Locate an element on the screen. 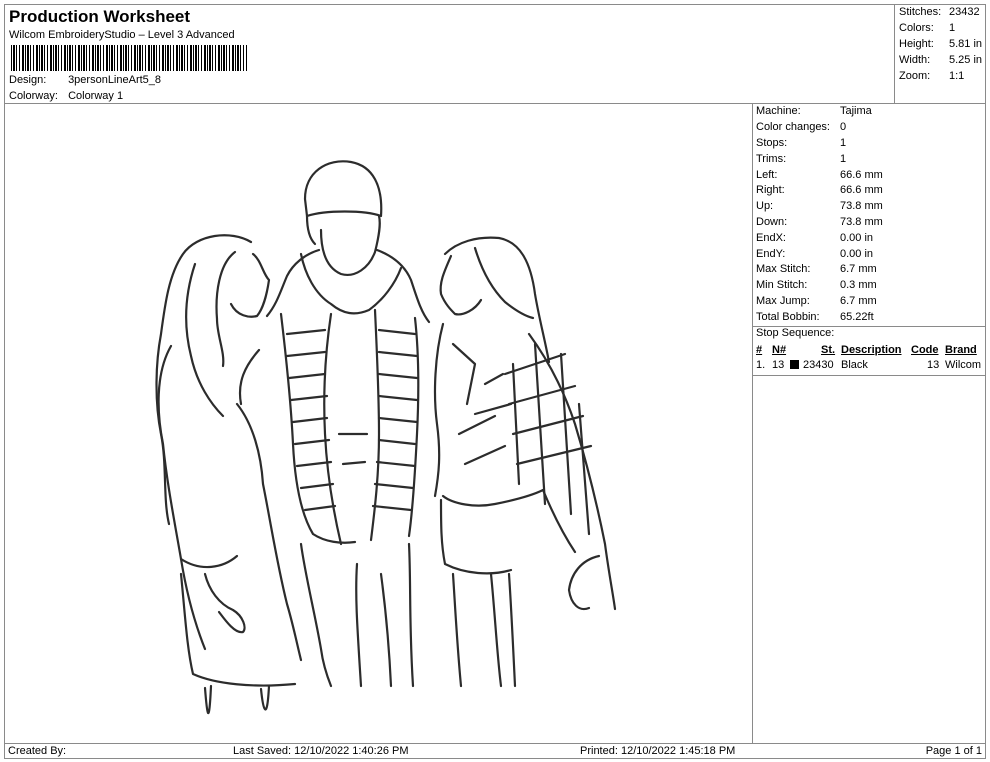  woman-right-shorts is located at coordinates (476, 536).